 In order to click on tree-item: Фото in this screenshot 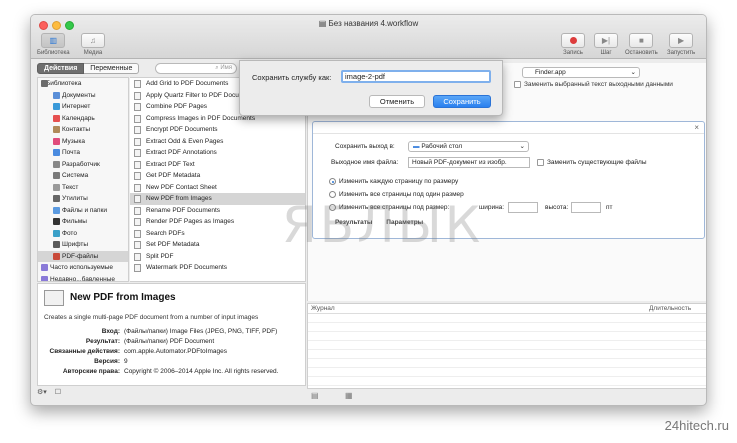, I will do `click(83, 234)`.